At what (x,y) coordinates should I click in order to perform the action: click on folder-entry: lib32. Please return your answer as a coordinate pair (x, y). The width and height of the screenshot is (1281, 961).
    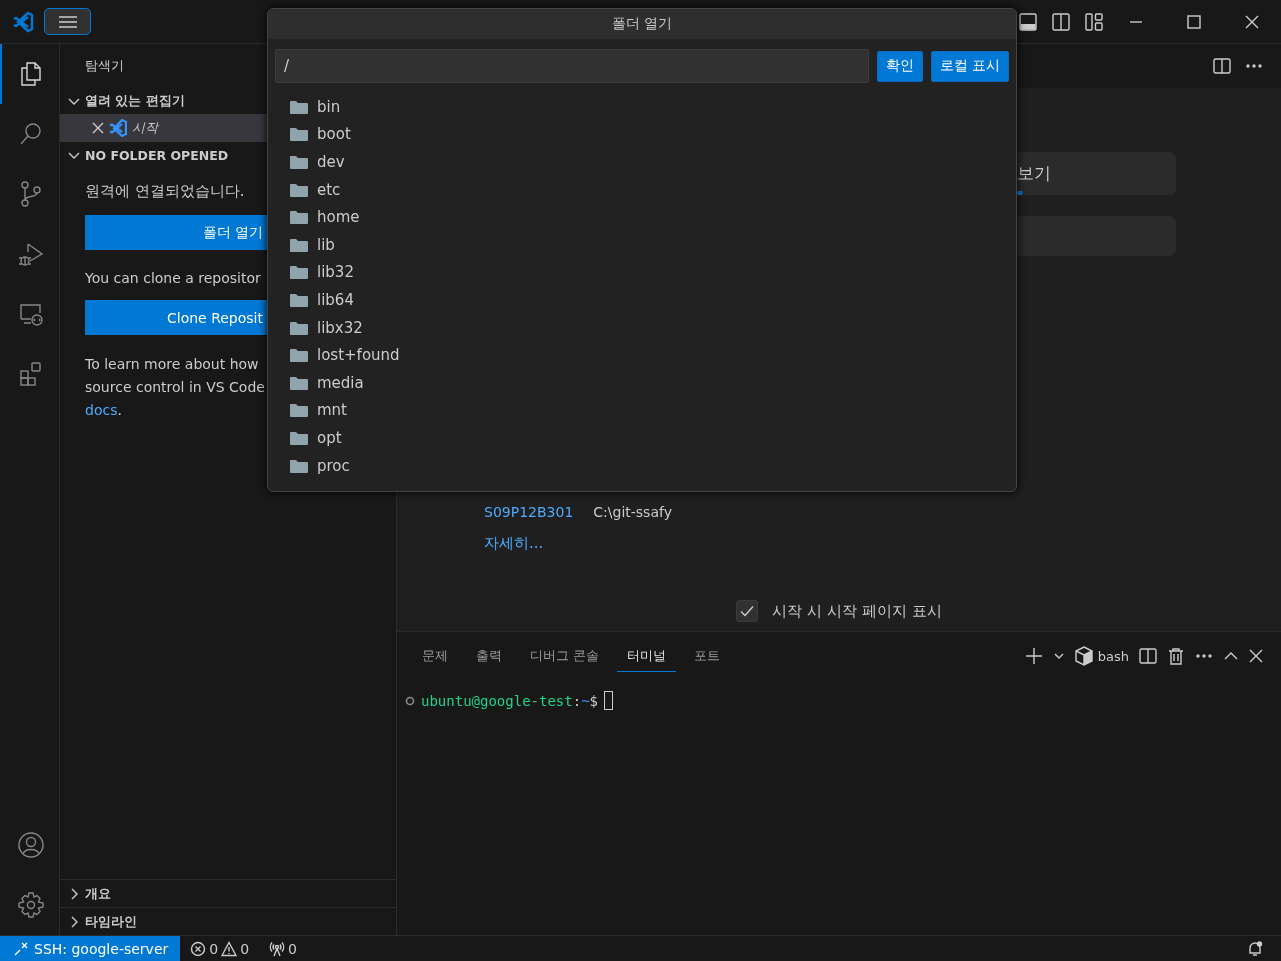
    Looking at the image, I should click on (642, 272).